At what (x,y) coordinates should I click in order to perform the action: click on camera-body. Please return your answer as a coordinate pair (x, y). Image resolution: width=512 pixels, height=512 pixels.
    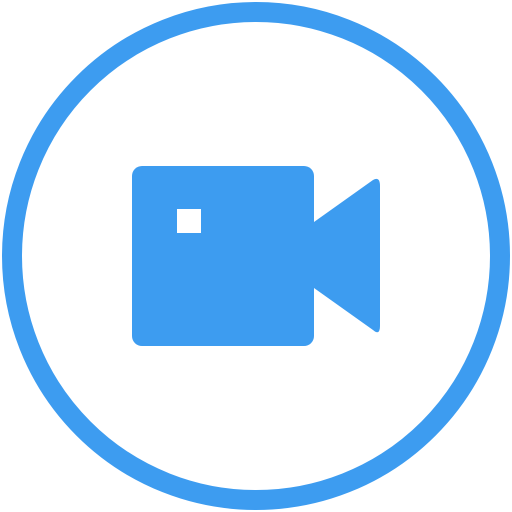
    Looking at the image, I should click on (223, 256).